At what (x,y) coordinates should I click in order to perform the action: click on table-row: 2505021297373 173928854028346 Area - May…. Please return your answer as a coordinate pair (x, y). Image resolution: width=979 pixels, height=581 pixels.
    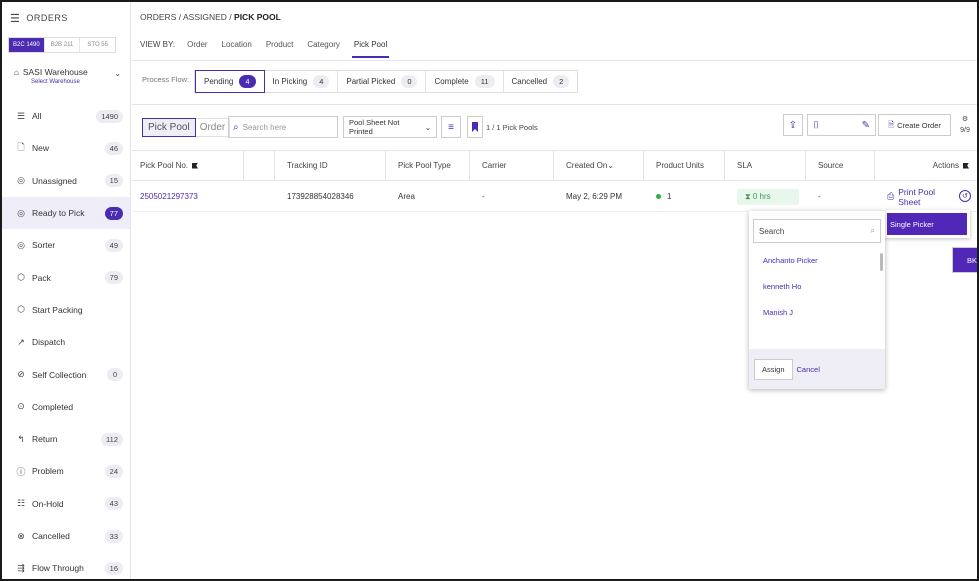
    Looking at the image, I should click on (554, 197).